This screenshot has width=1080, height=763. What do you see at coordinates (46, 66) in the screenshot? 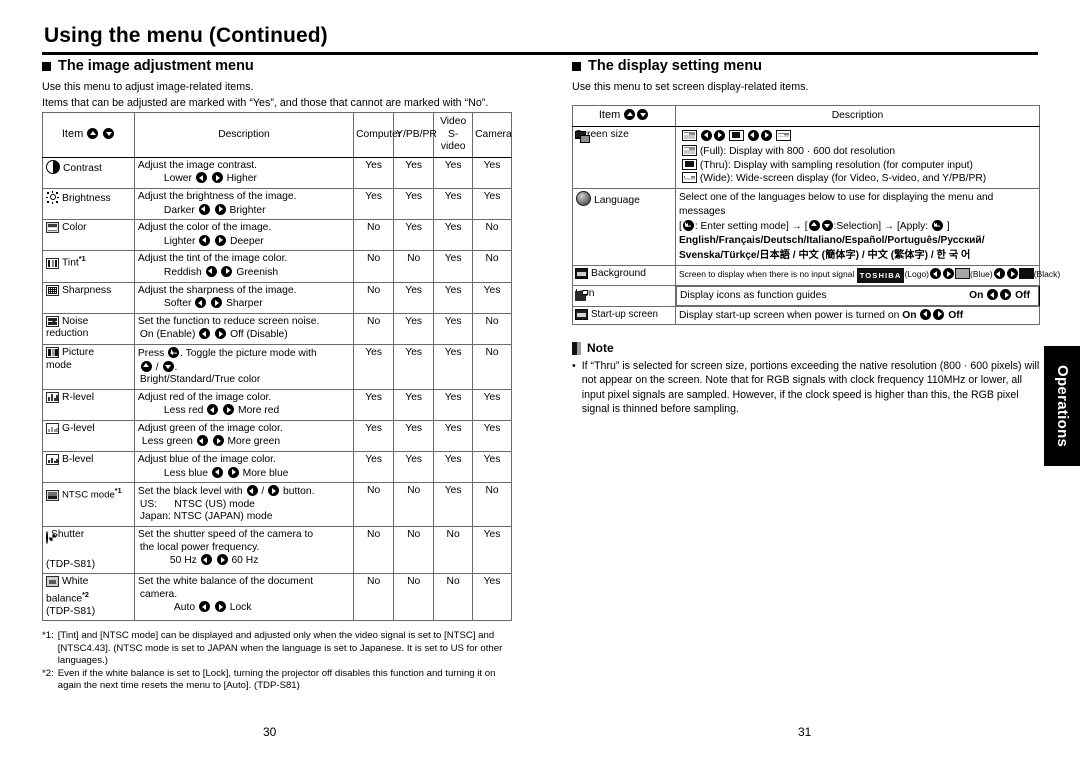
I see `bullet-square-icon` at bounding box center [46, 66].